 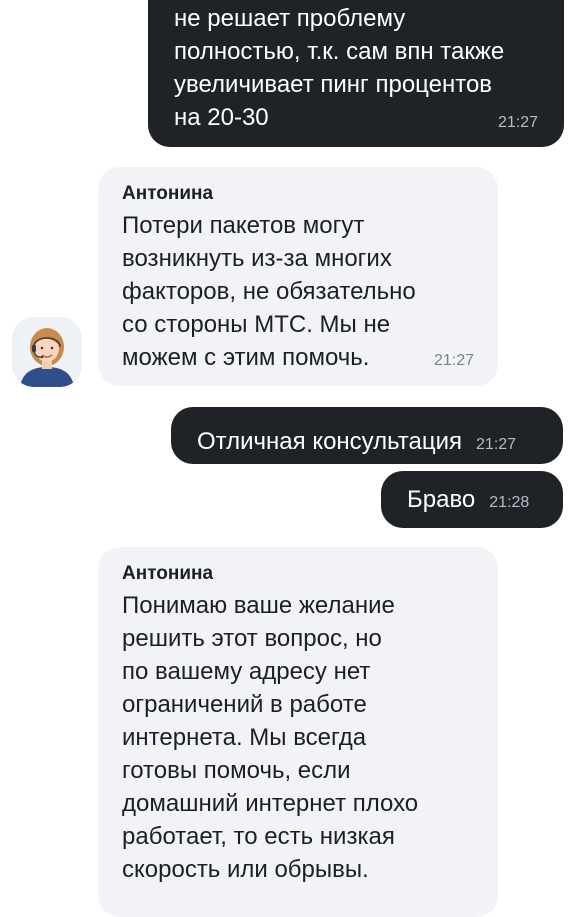 I want to click on outgoing-message: Отличная консультация 21:27, so click(x=367, y=435).